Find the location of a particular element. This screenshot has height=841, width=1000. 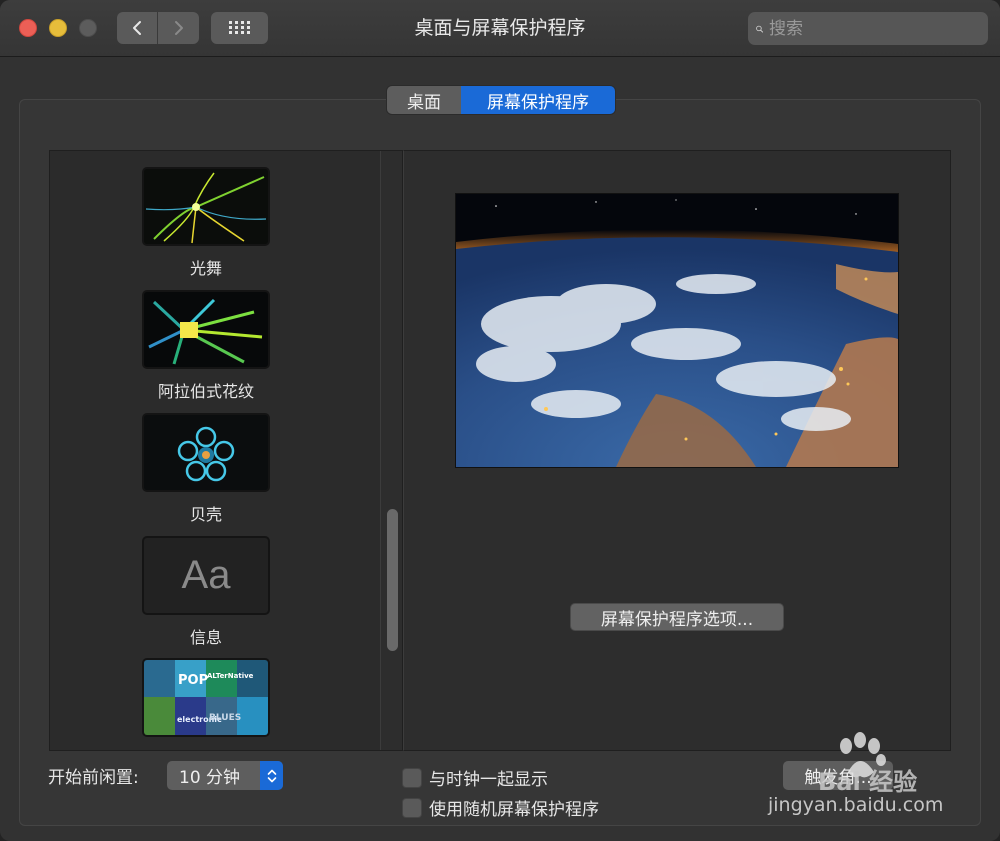

chevron-left-icon is located at coordinates (137, 28).